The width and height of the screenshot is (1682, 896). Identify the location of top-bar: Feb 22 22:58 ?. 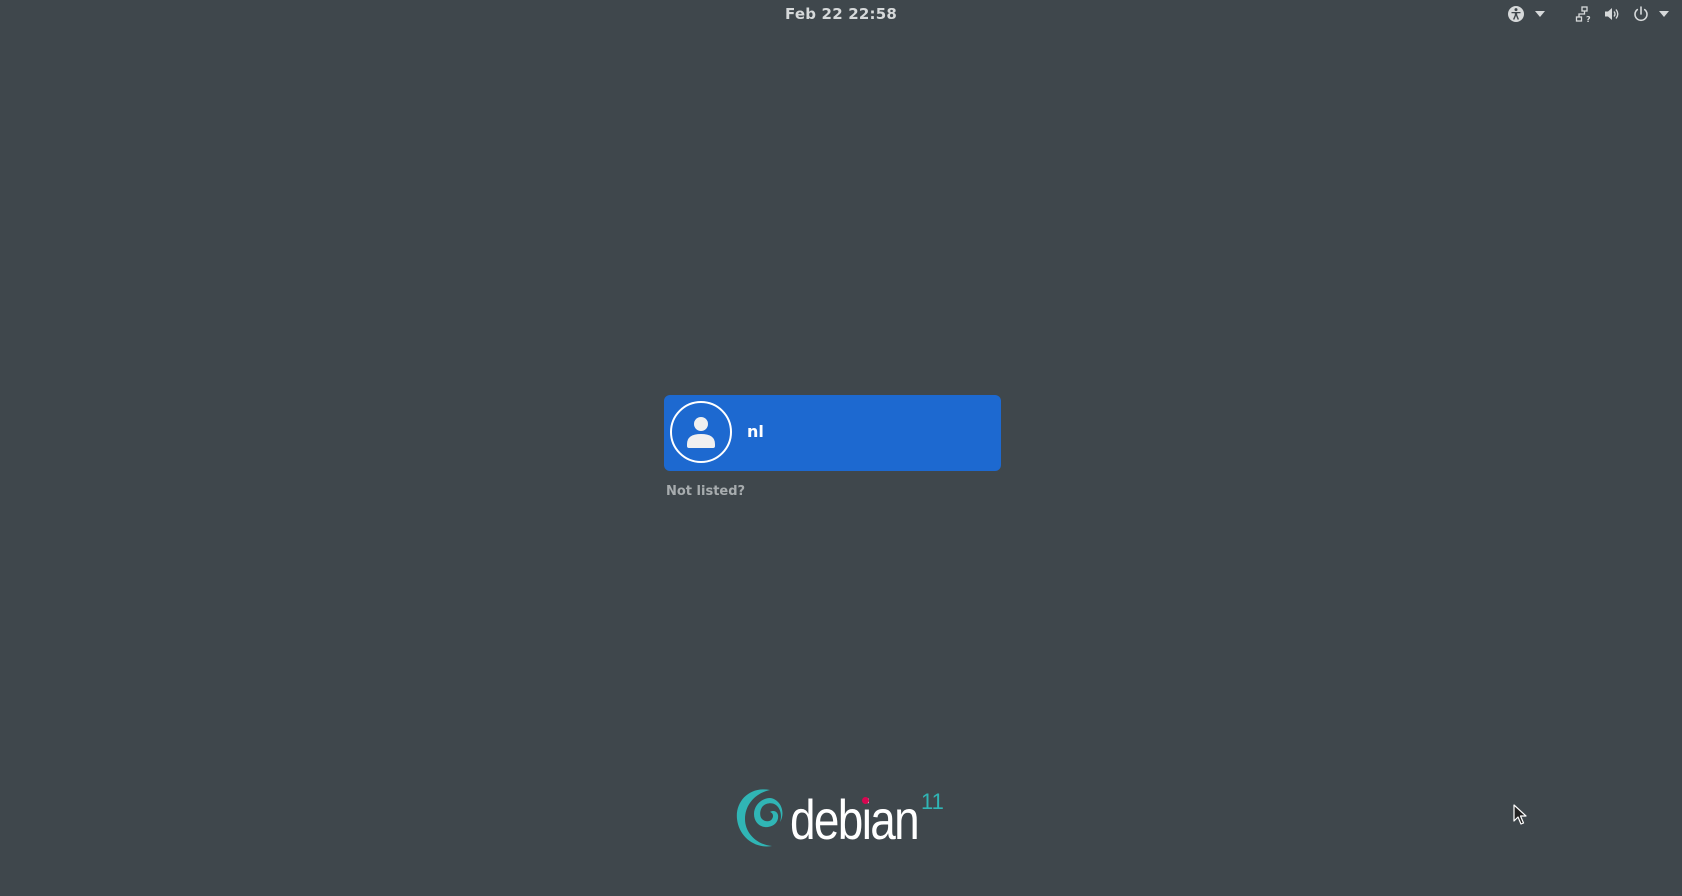
(841, 14).